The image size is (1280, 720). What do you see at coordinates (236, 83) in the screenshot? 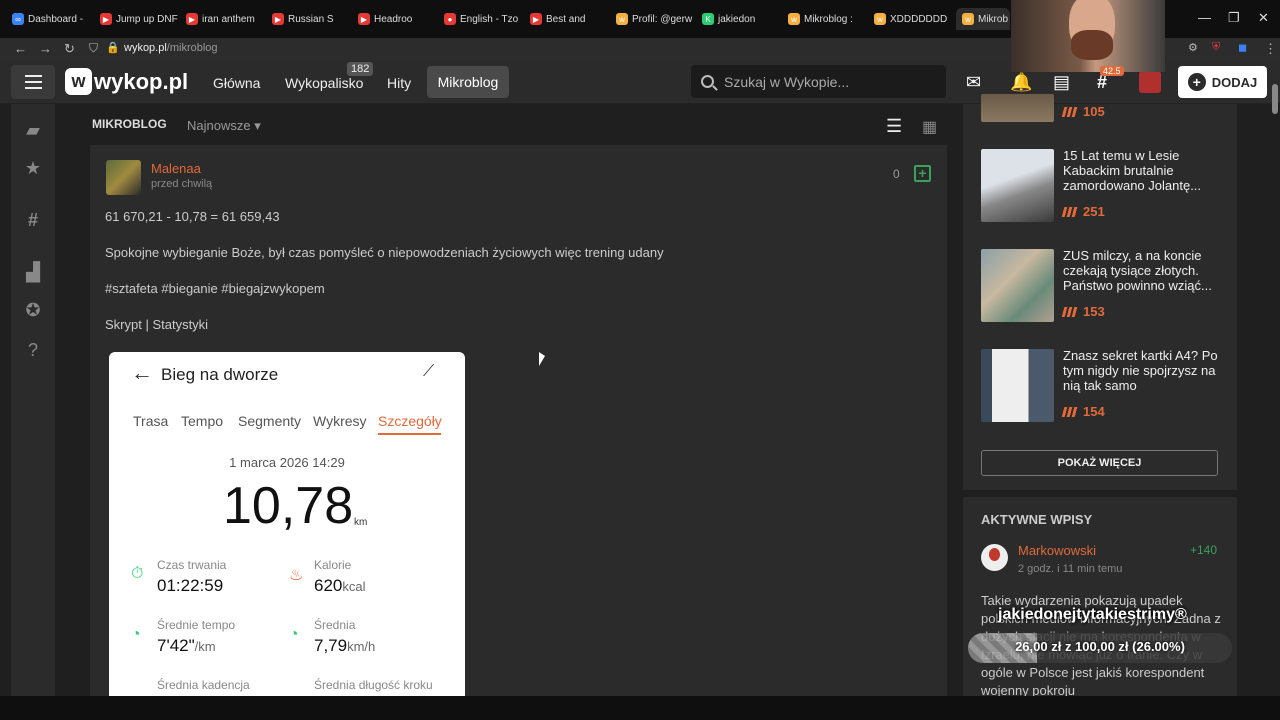
I see `nav-glowna: Główna` at bounding box center [236, 83].